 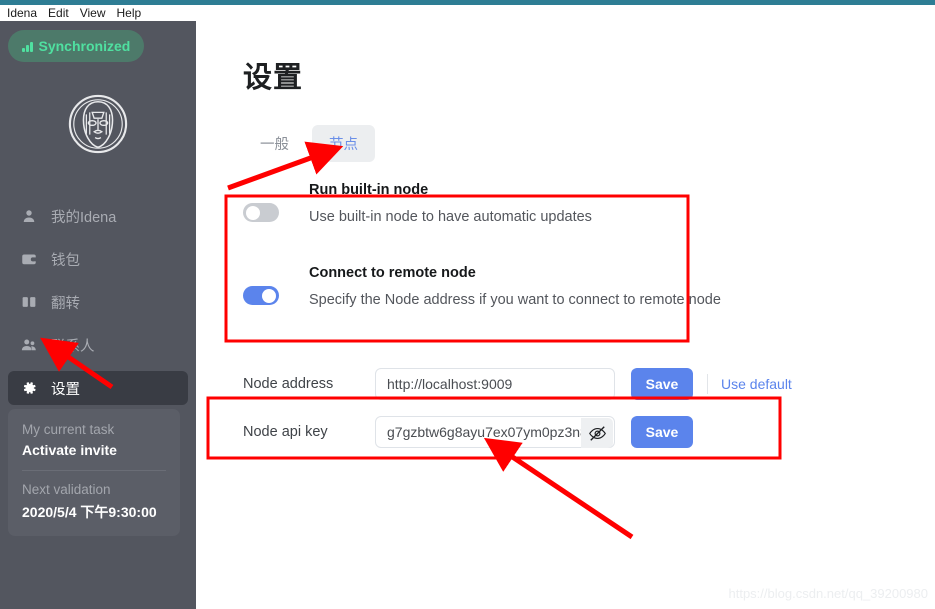 I want to click on sidebar-item-label: 钱包, so click(x=65, y=260).